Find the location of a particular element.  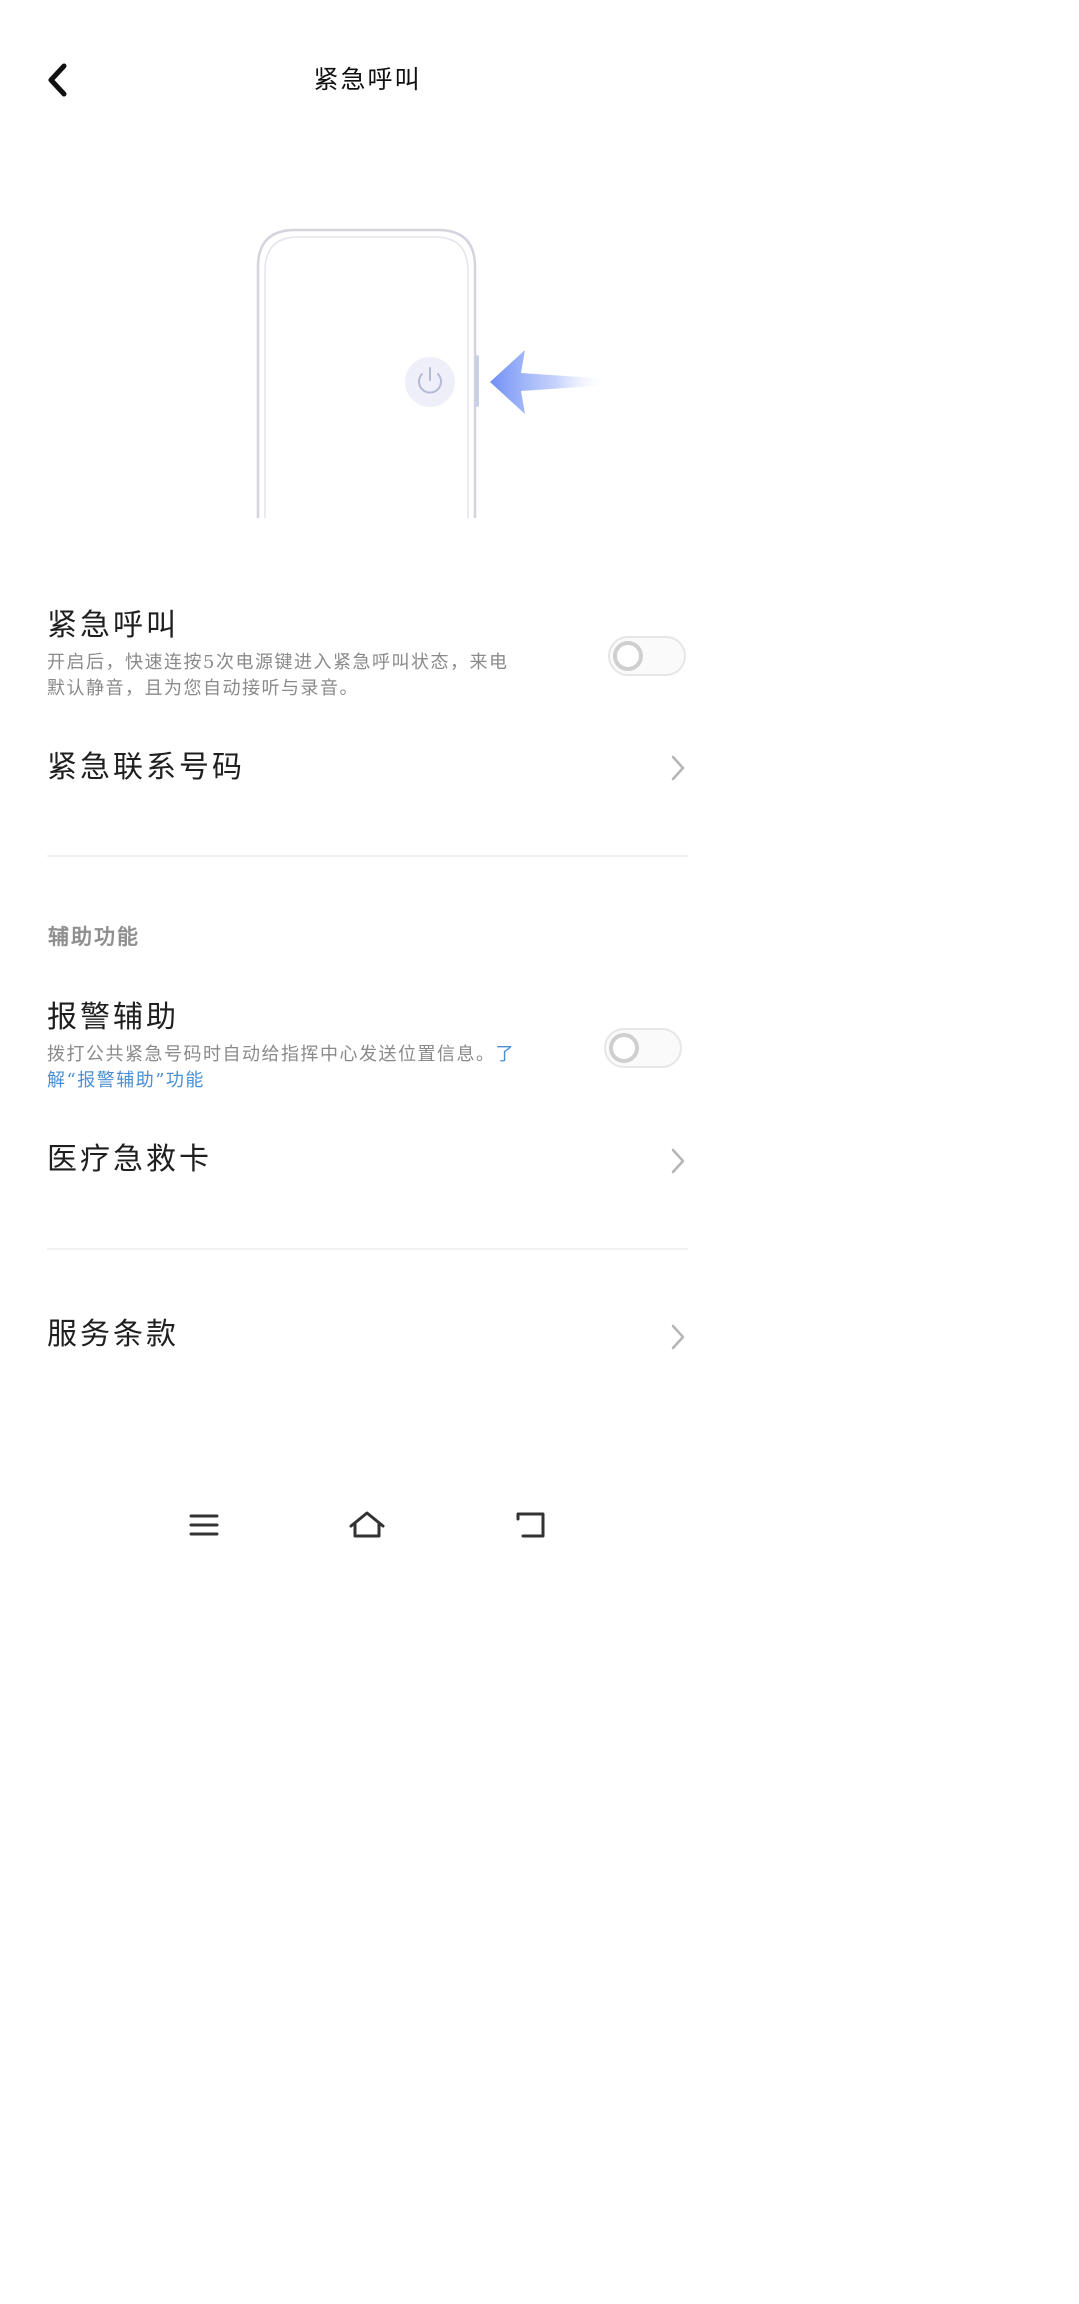

home-button is located at coordinates (367, 1525).